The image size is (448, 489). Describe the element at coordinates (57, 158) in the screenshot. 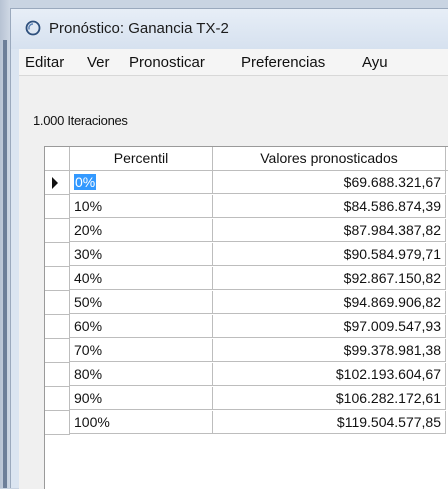

I see `table-corner` at that location.